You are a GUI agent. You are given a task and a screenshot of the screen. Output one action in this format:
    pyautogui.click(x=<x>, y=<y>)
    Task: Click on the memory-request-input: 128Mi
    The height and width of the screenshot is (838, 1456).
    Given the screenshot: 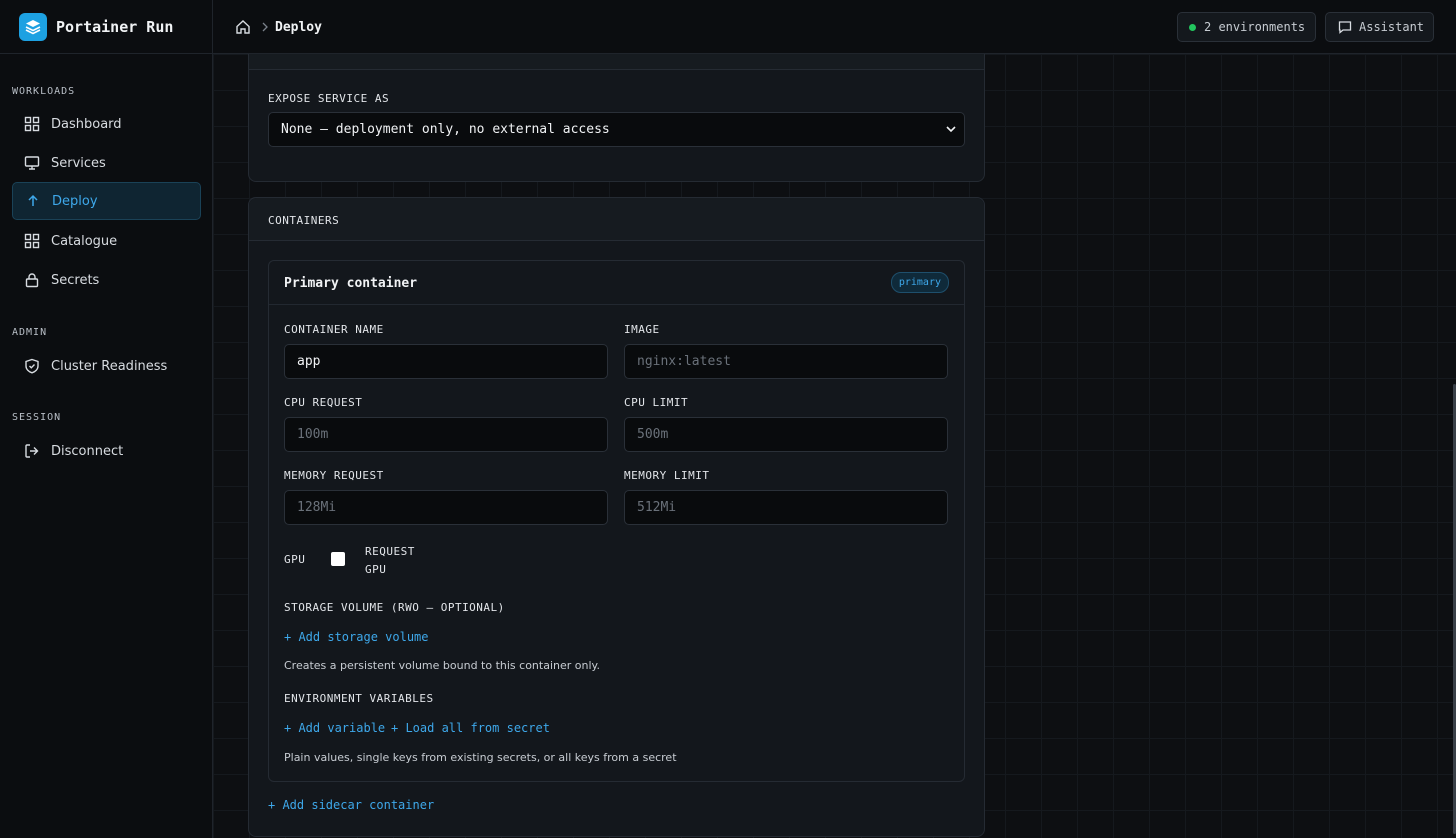 What is the action you would take?
    pyautogui.click(x=446, y=507)
    